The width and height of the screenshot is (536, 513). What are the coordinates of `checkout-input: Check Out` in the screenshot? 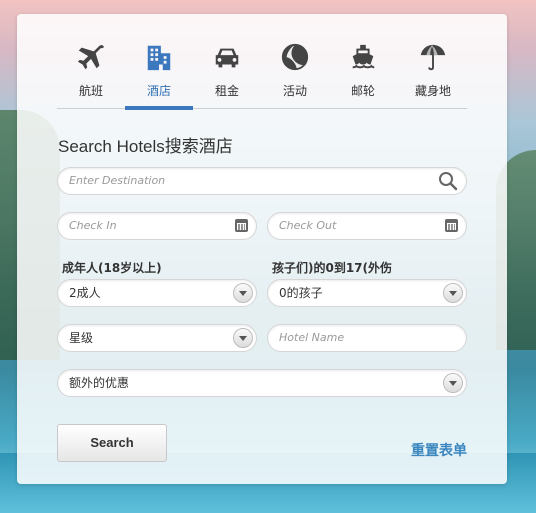 It's located at (367, 226).